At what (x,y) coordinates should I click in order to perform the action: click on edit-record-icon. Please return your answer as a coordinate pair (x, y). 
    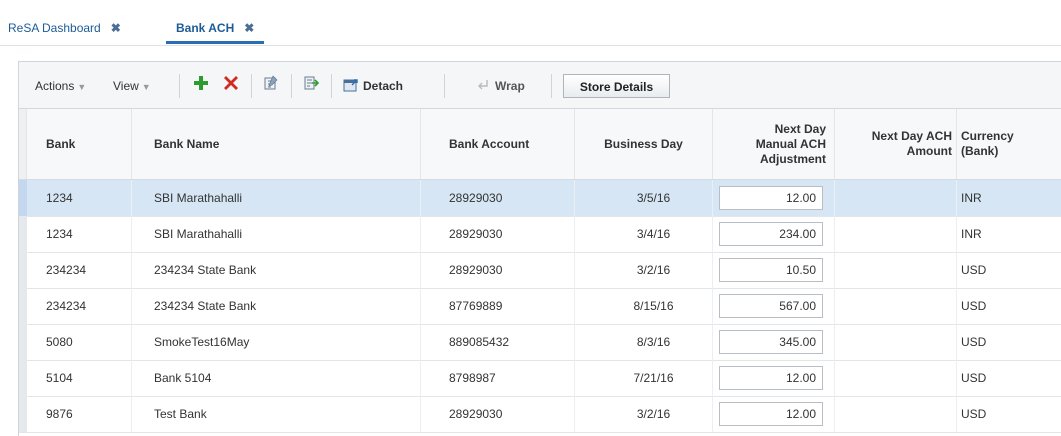
    Looking at the image, I should click on (271, 85).